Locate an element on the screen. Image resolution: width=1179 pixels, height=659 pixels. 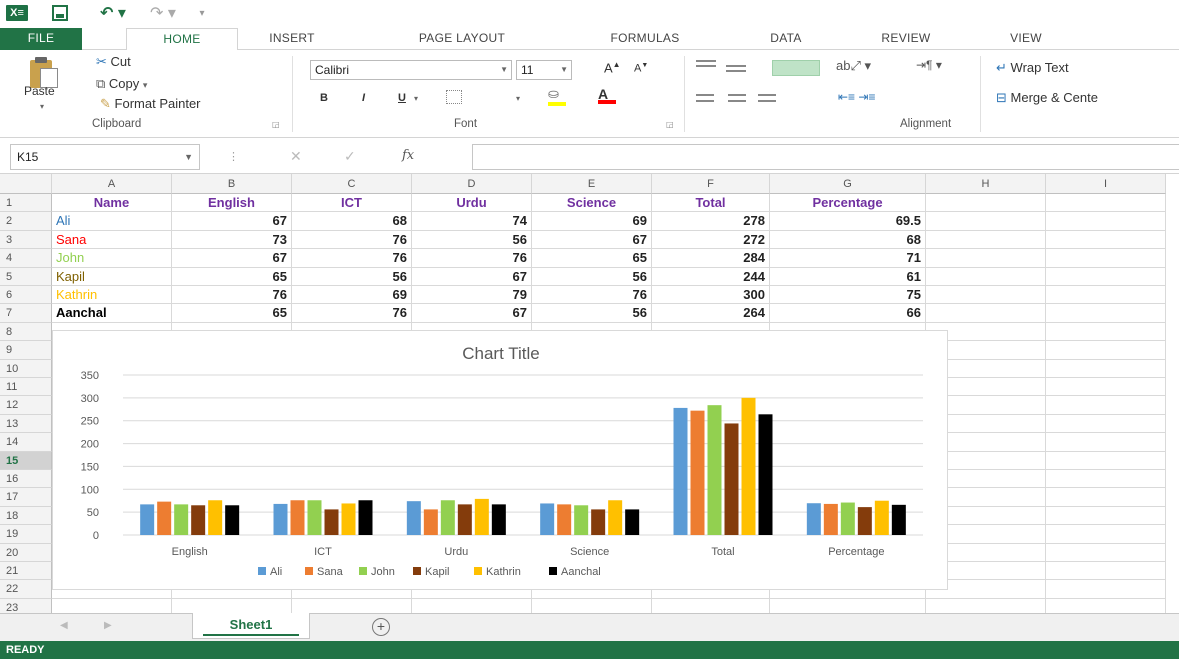
add-sheet-icon: + is located at coordinates (381, 627).